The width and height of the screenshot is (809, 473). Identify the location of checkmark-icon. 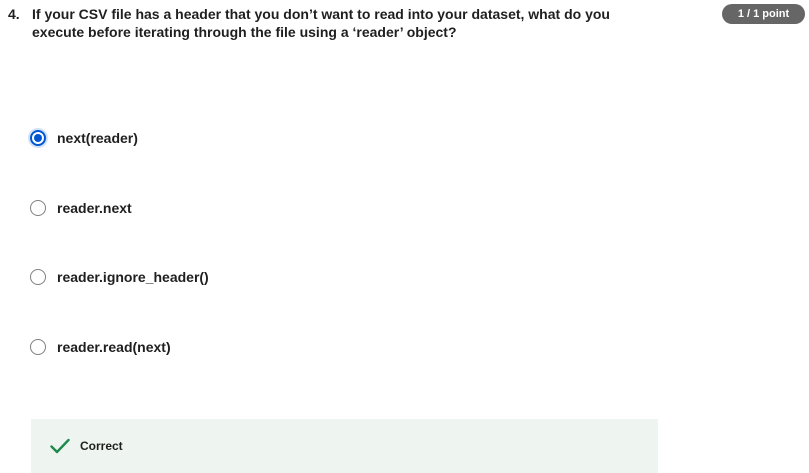
(60, 446).